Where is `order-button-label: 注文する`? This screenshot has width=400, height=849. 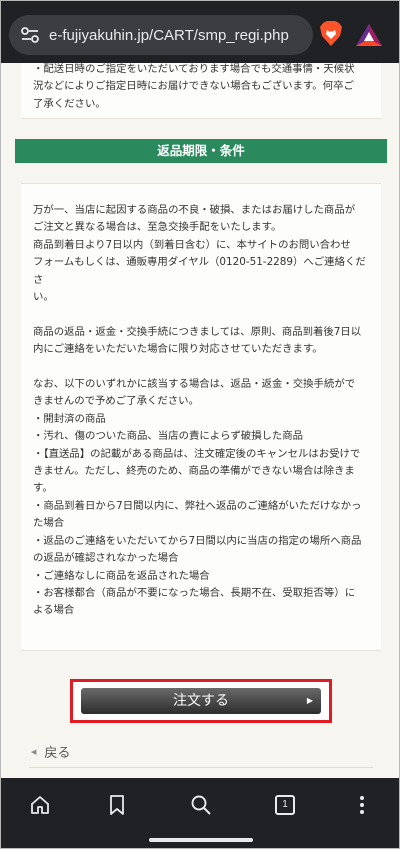
order-button-label: 注文する is located at coordinates (201, 701).